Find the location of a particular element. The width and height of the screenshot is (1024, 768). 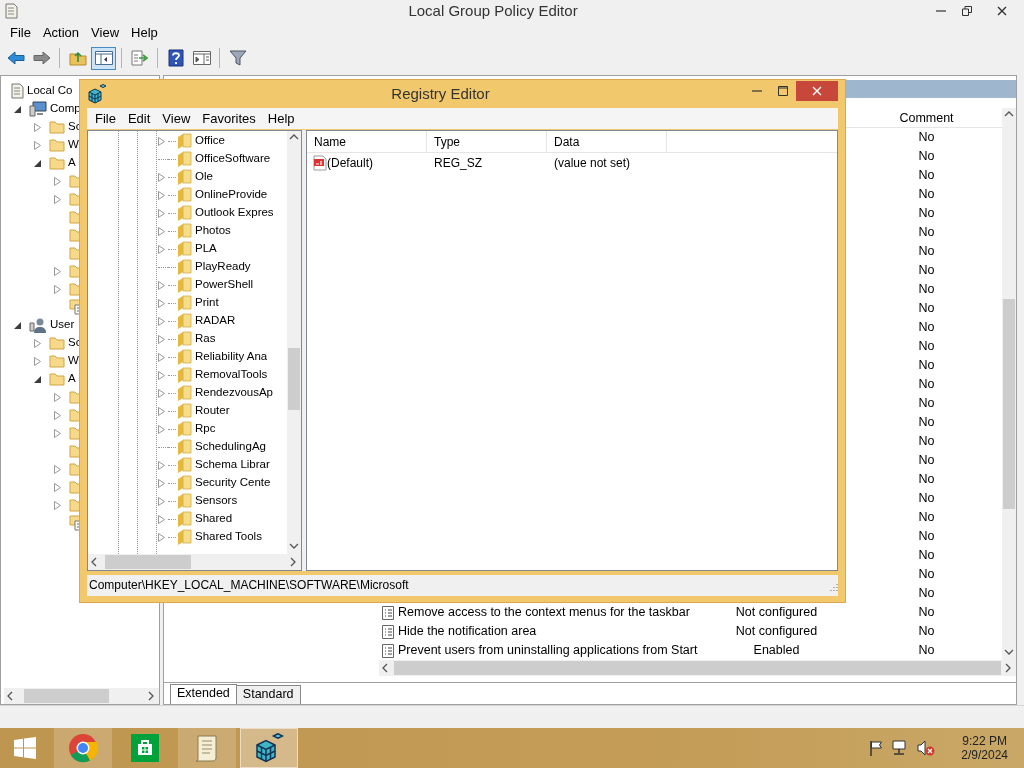

tab: Extended is located at coordinates (203, 694).